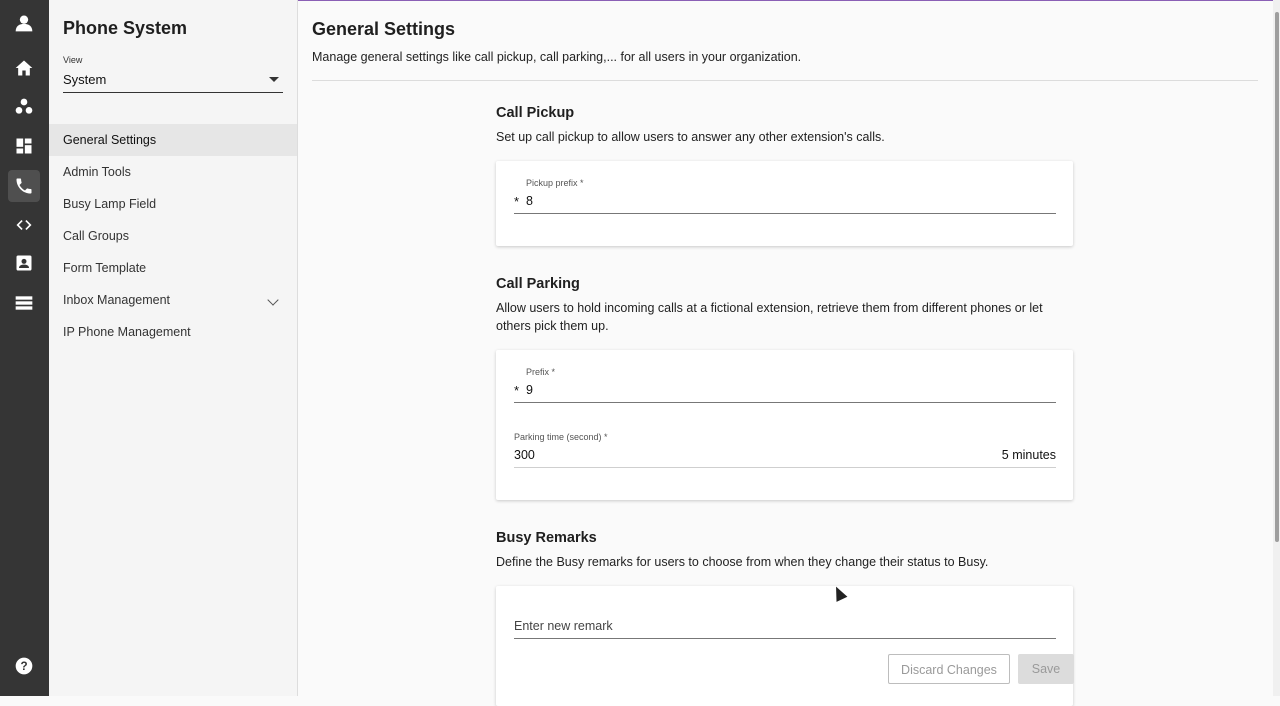 The width and height of the screenshot is (1280, 706). I want to click on parking-time-value: 300, so click(524, 455).